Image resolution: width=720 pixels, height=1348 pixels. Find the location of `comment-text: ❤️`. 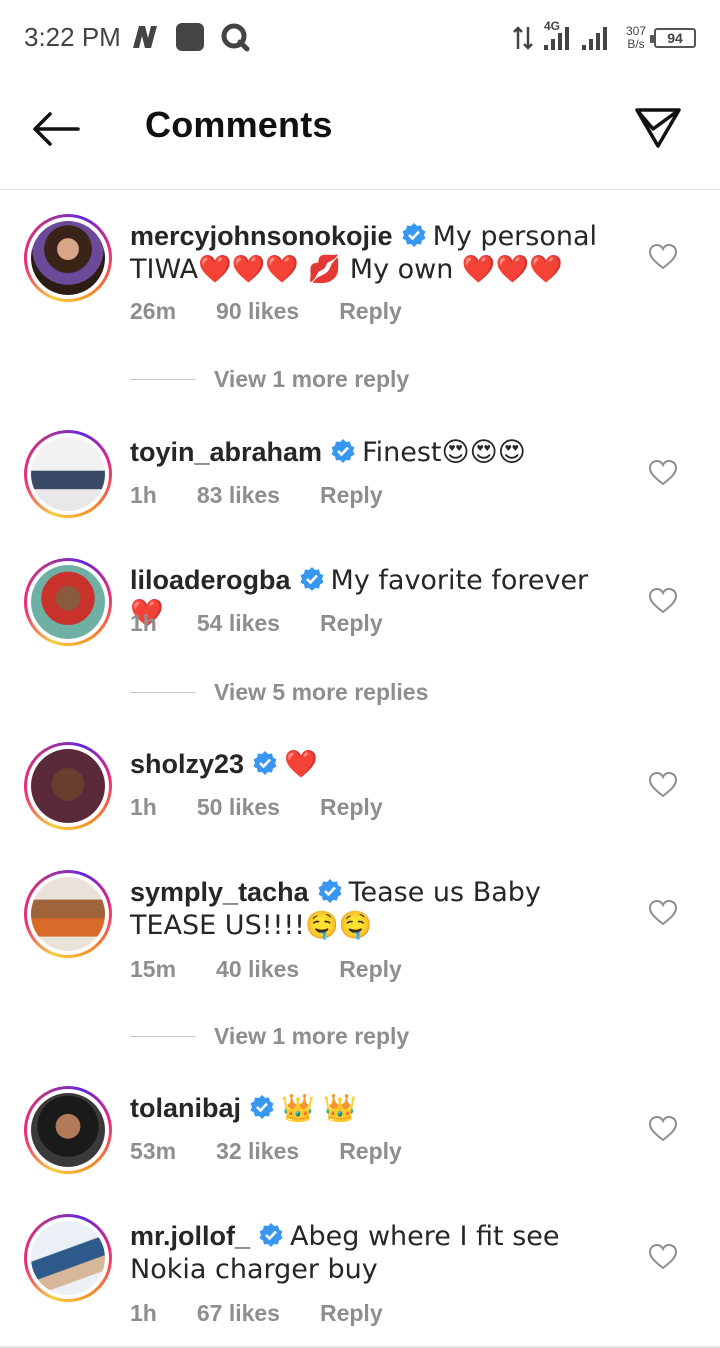

comment-text: ❤️ is located at coordinates (301, 764).